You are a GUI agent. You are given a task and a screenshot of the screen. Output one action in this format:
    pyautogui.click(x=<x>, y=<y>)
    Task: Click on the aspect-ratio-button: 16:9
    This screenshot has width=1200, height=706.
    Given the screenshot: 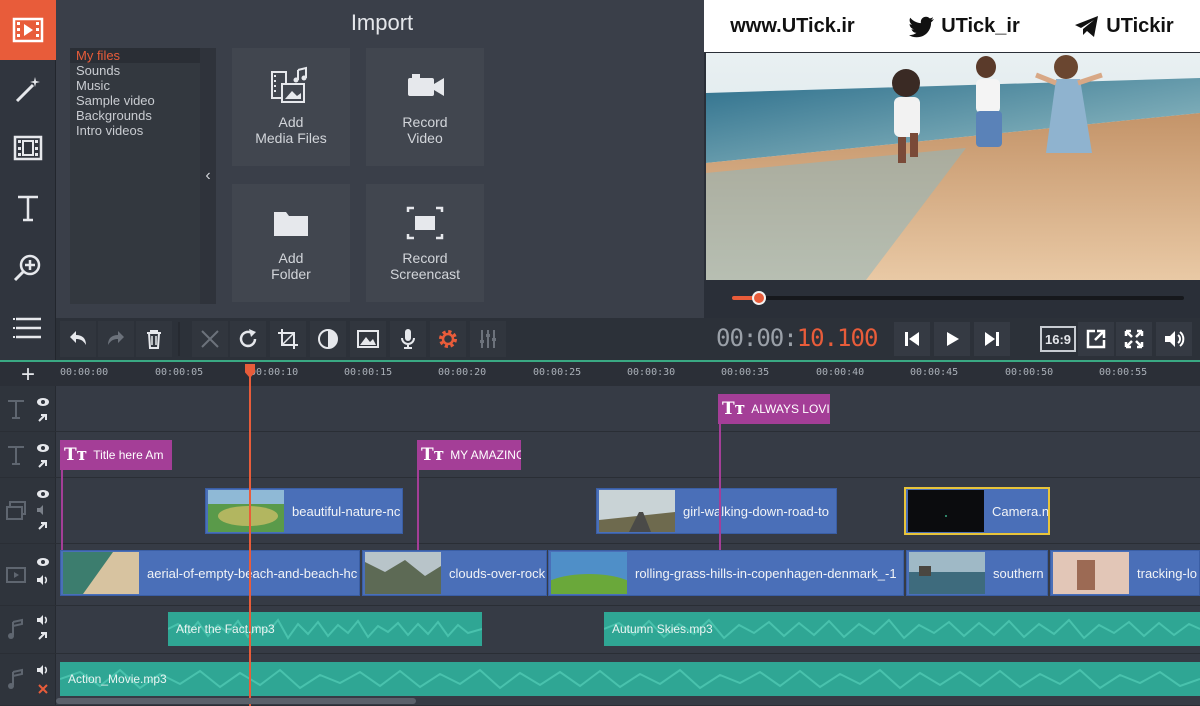 What is the action you would take?
    pyautogui.click(x=1058, y=339)
    